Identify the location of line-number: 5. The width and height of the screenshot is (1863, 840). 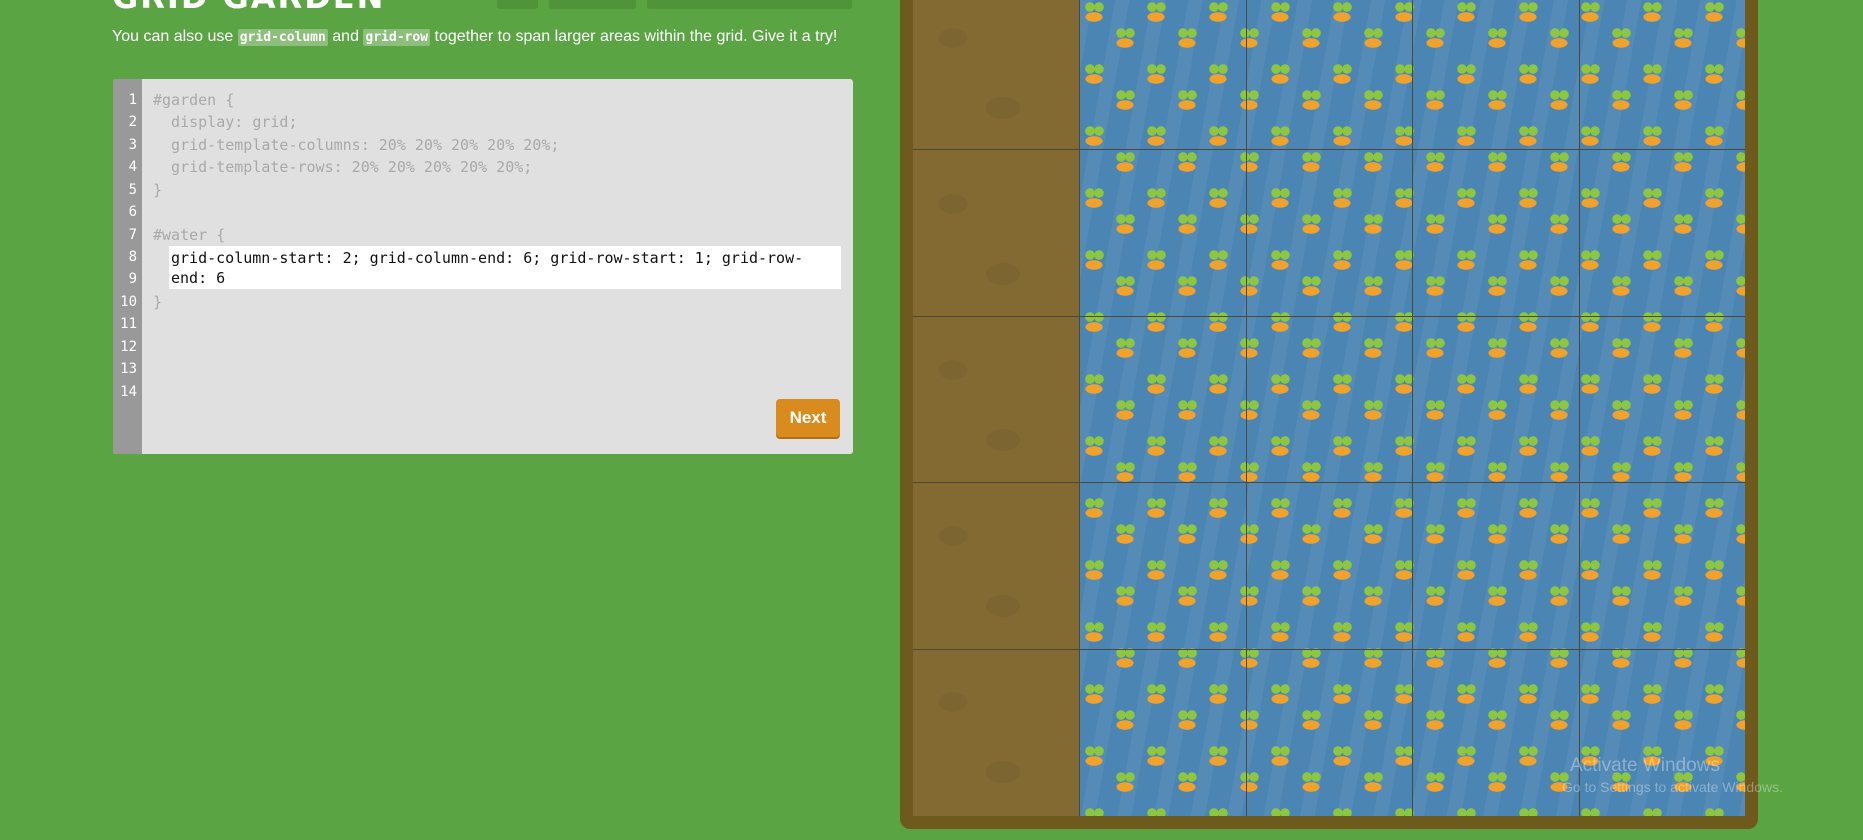
(132, 190).